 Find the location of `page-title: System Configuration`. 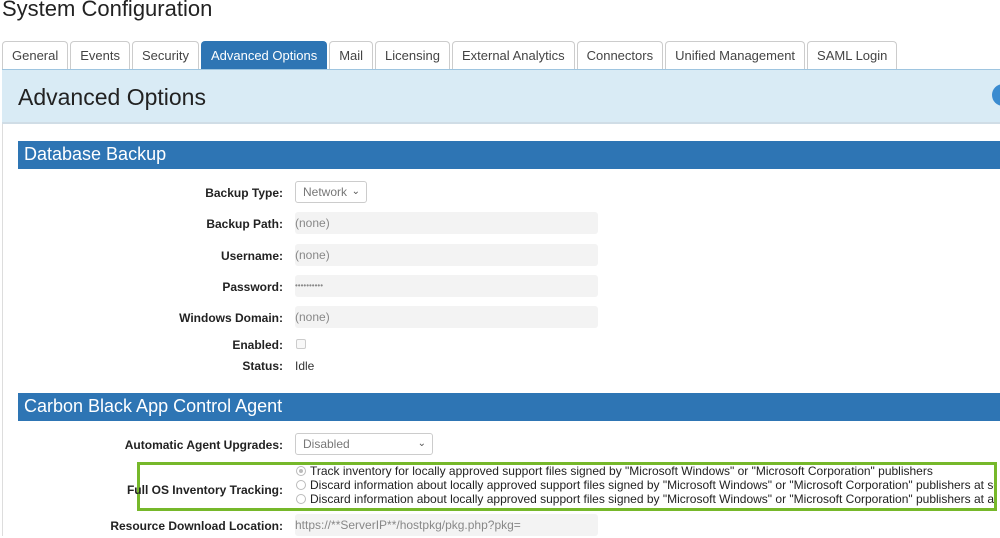

page-title: System Configuration is located at coordinates (107, 10).